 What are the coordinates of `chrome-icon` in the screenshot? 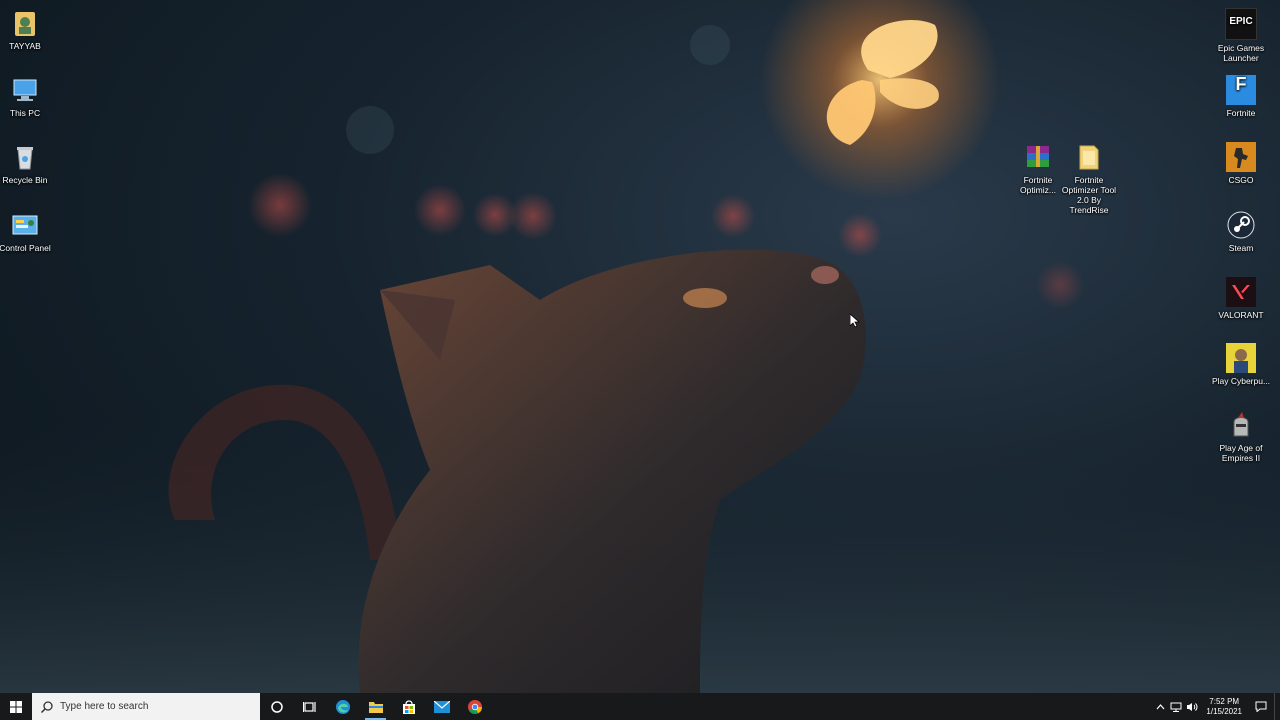 It's located at (474, 706).